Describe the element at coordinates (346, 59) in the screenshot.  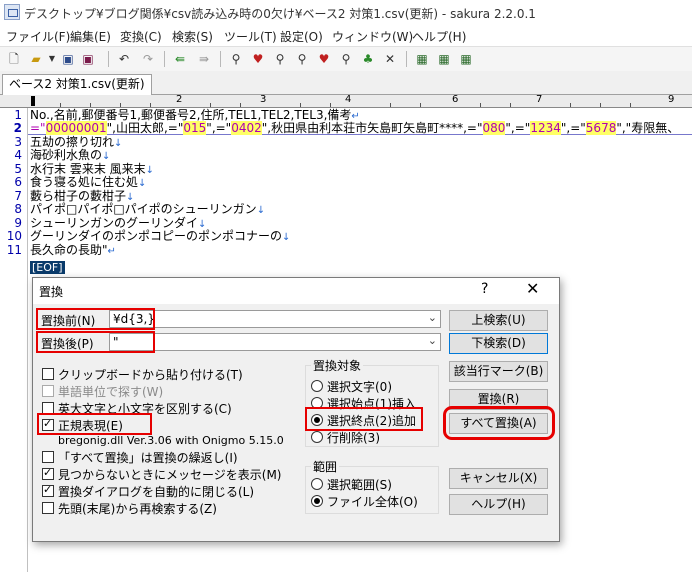
I see `bookmark-icon: ⚲` at that location.